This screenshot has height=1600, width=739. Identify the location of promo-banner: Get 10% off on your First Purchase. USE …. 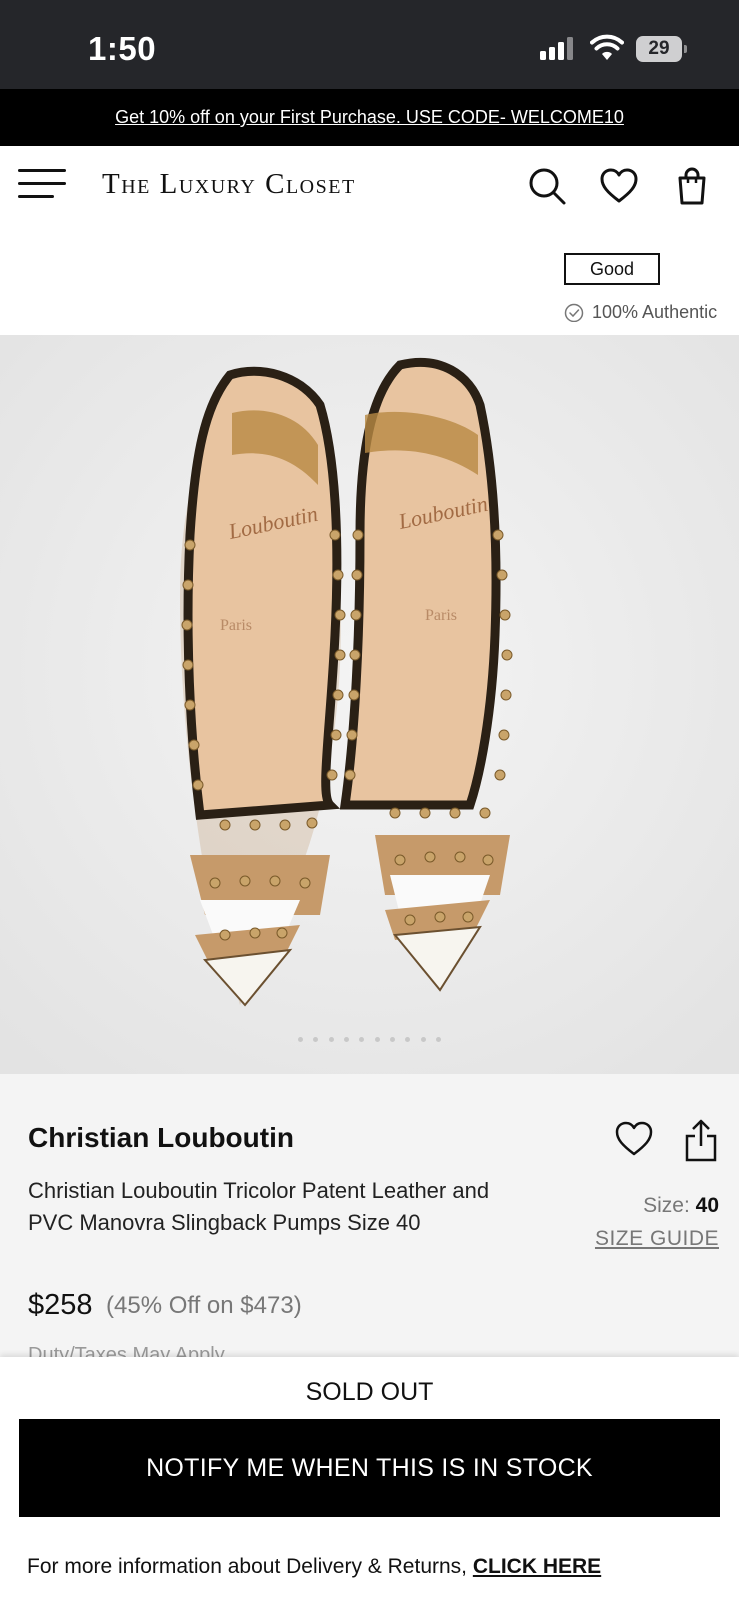
(369, 117).